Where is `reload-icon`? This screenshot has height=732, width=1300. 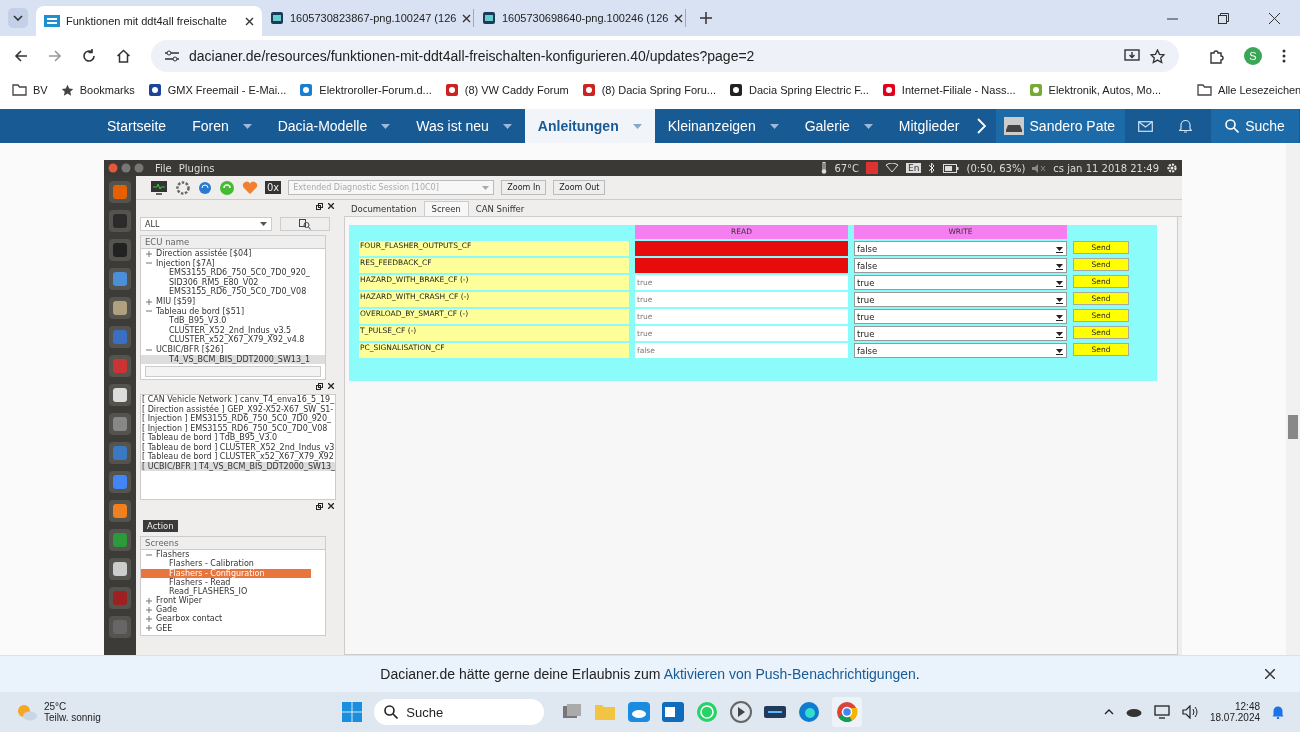 reload-icon is located at coordinates (89, 56).